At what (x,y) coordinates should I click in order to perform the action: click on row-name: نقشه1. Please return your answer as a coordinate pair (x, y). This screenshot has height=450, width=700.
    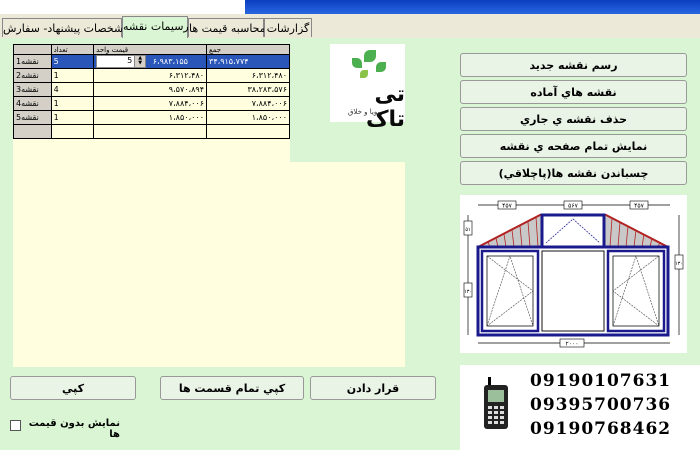
    Looking at the image, I should click on (32, 61).